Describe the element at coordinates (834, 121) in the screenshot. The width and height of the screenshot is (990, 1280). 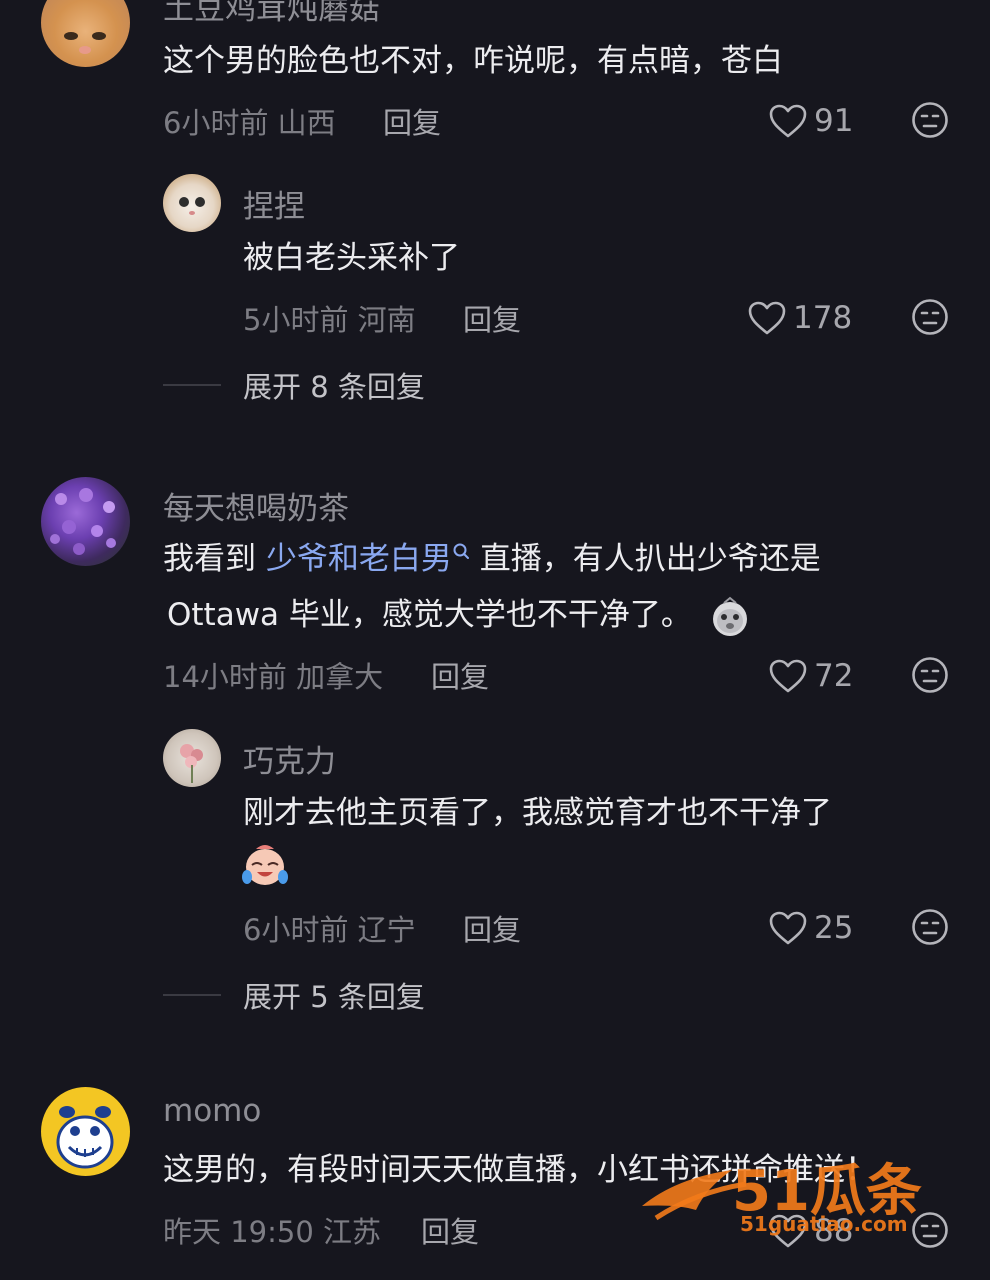
I see `like-count: 91` at that location.